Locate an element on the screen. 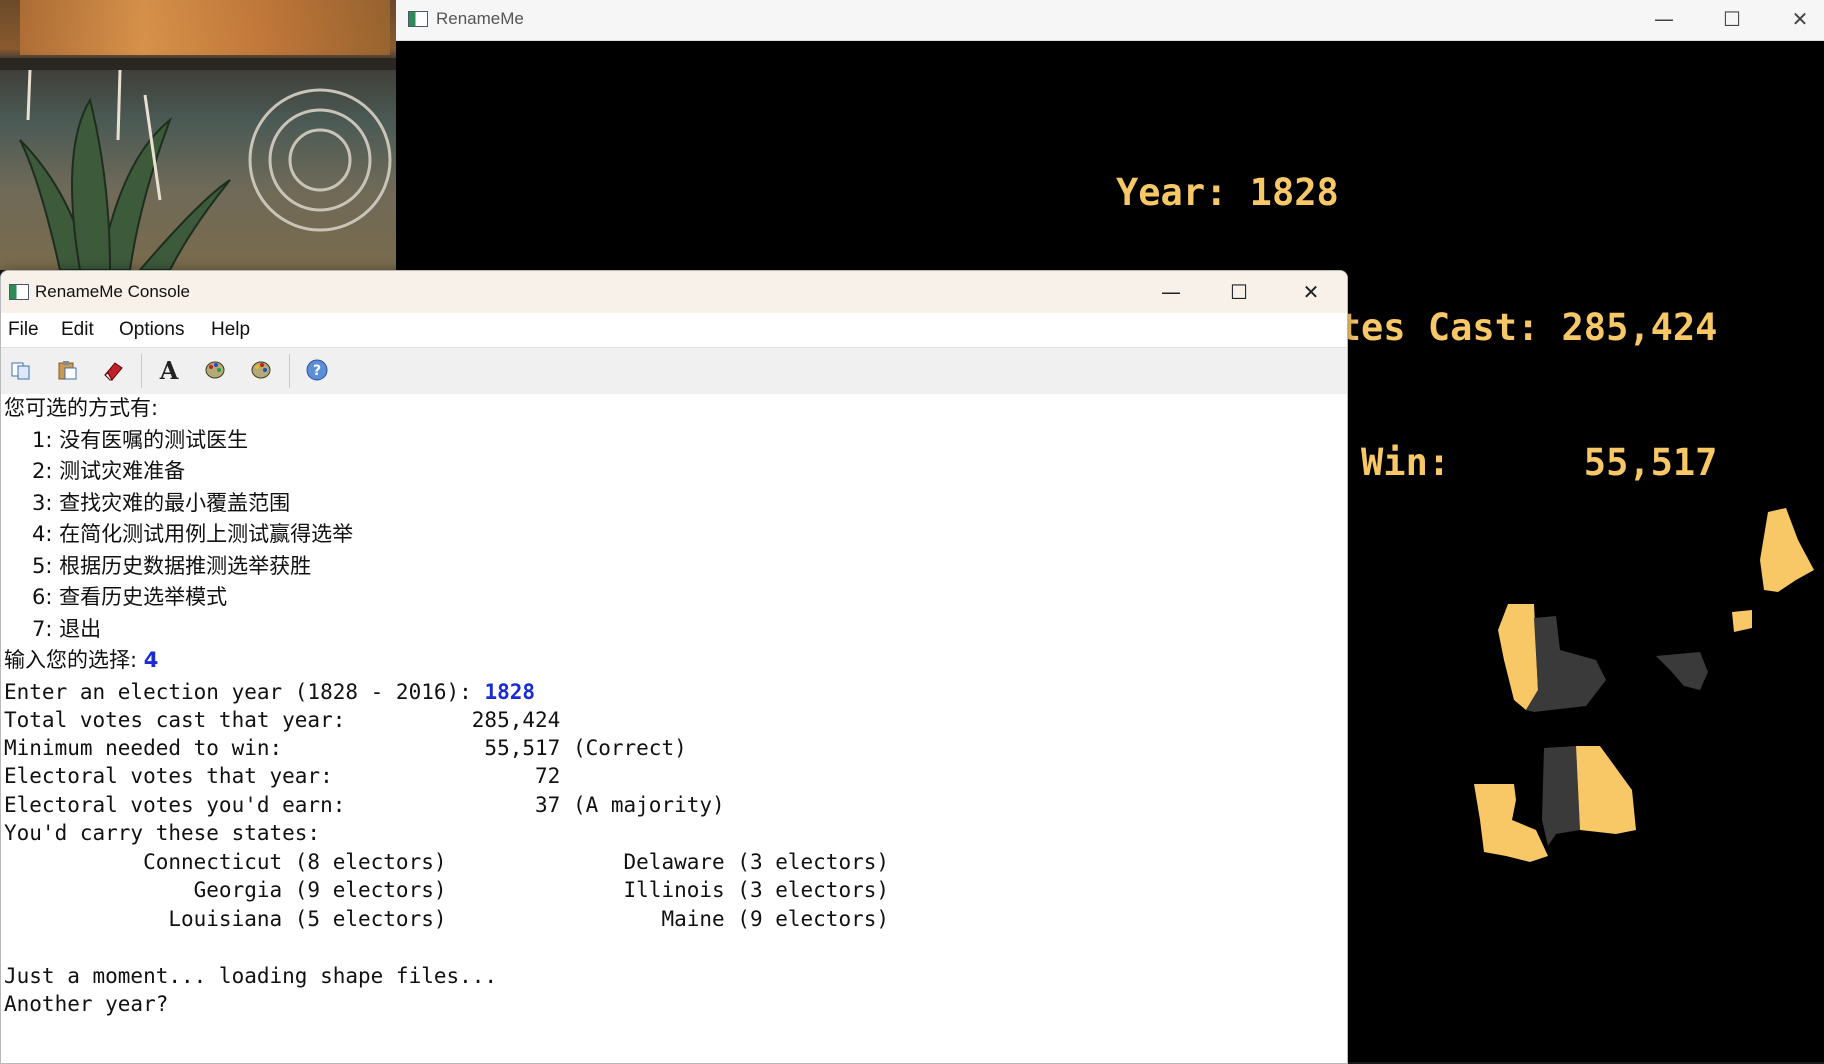  option-7: 7: 退出 is located at coordinates (67, 629).